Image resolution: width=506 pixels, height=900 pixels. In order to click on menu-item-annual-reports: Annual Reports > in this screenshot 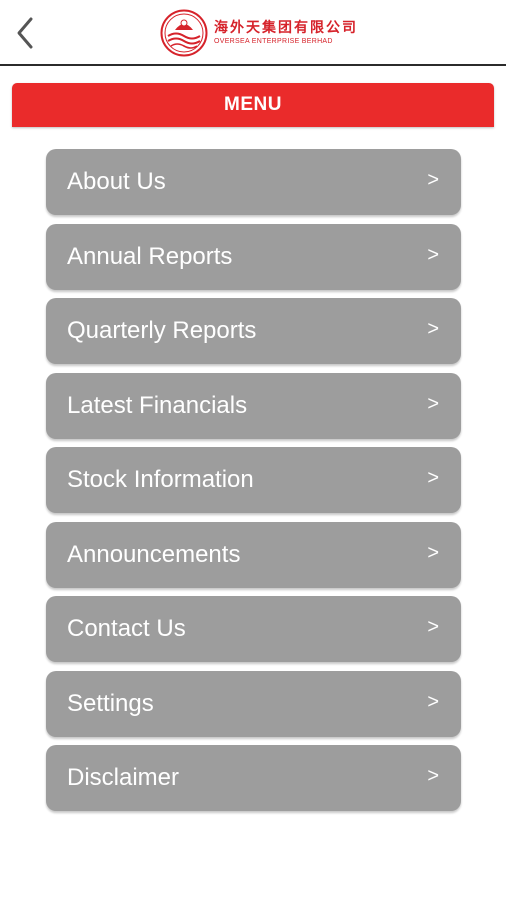, I will do `click(253, 256)`.